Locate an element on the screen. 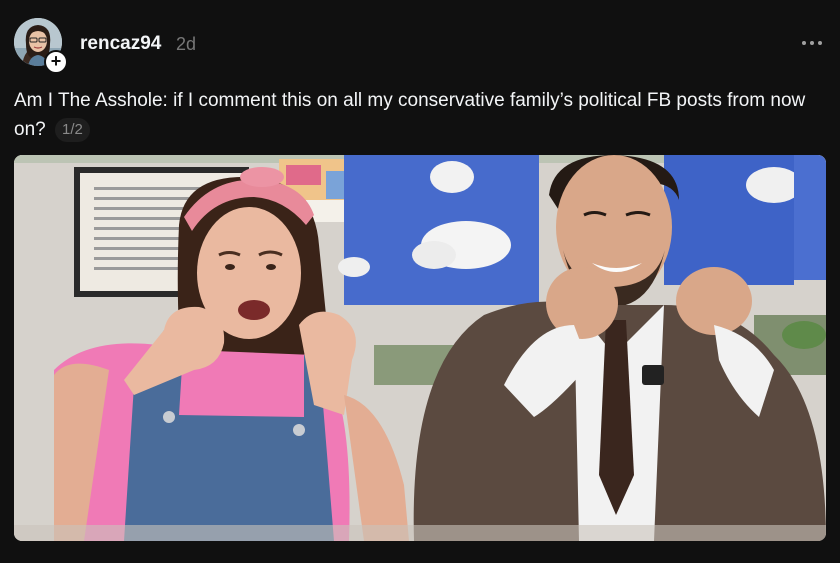 The height and width of the screenshot is (563, 840). media-page-counter: 1/2 is located at coordinates (72, 130).